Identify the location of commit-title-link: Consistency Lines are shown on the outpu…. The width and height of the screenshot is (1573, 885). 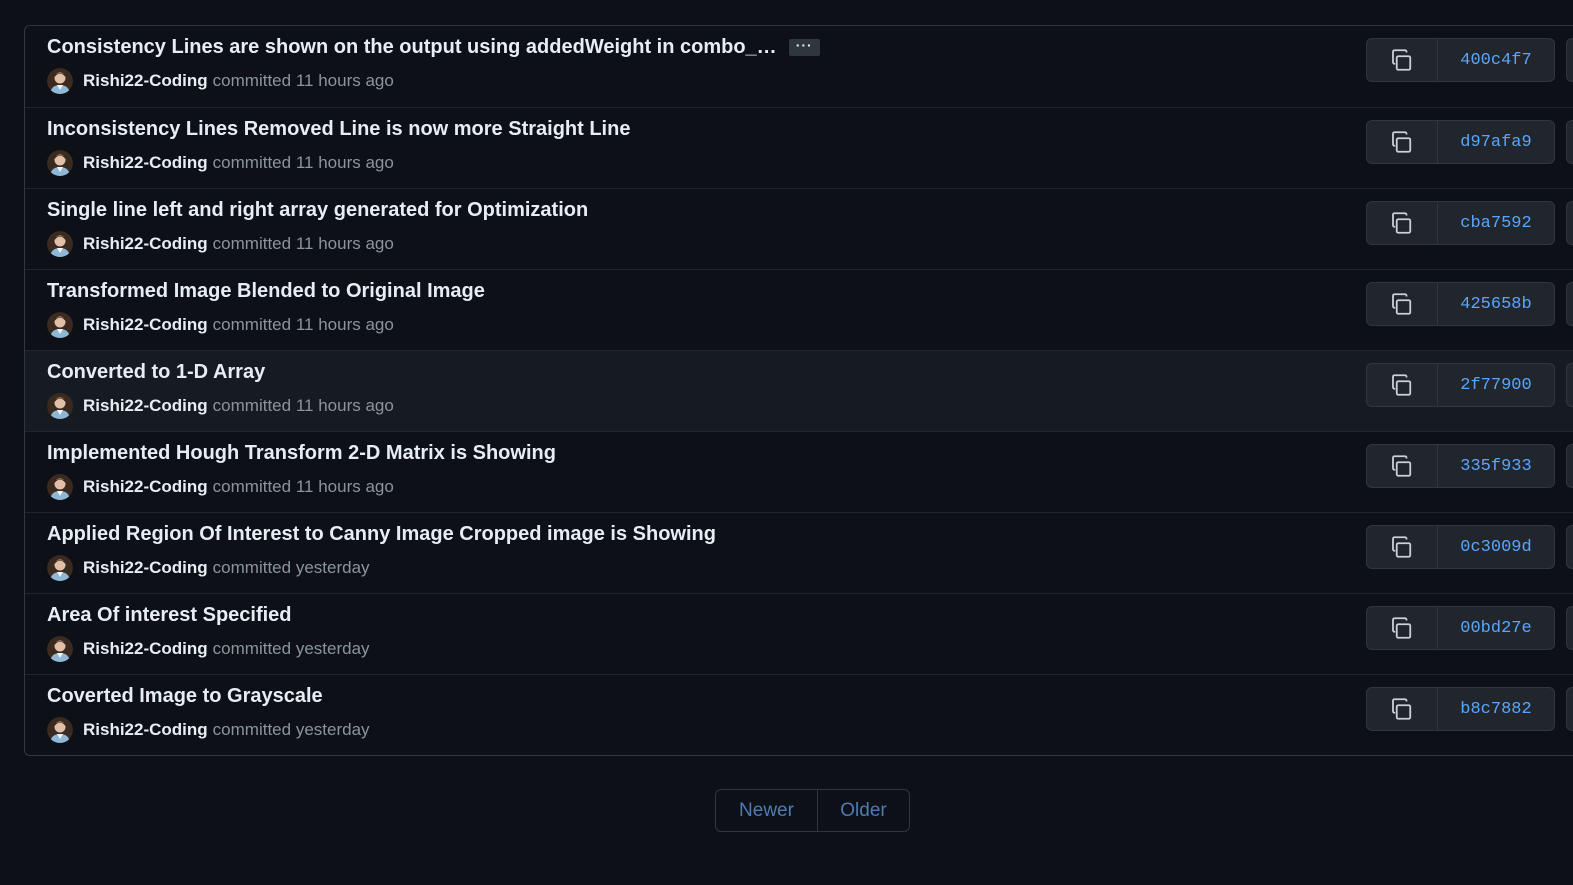
(412, 47).